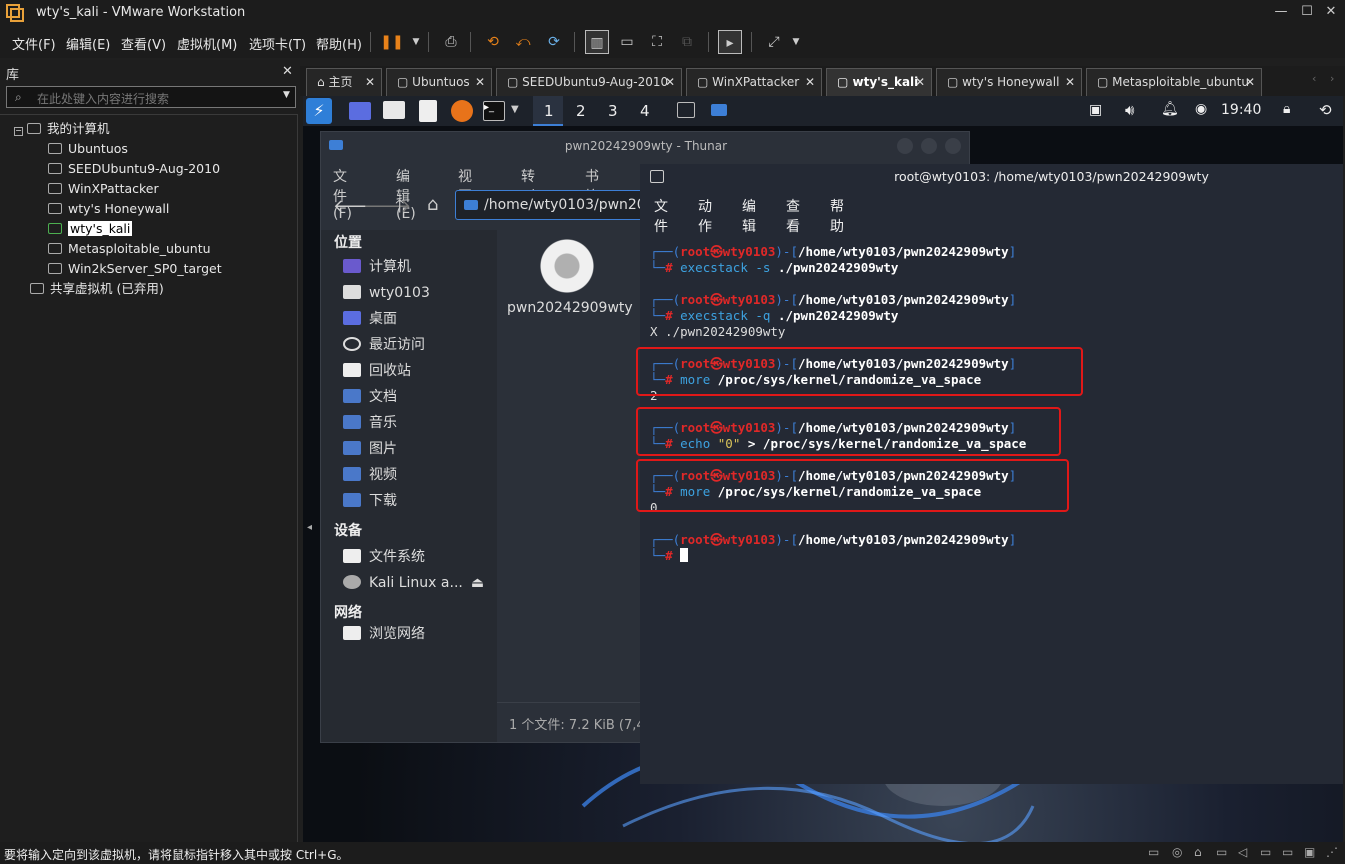 This screenshot has width=1345, height=864. What do you see at coordinates (1281, 13) in the screenshot?
I see `minimize-button: —` at bounding box center [1281, 13].